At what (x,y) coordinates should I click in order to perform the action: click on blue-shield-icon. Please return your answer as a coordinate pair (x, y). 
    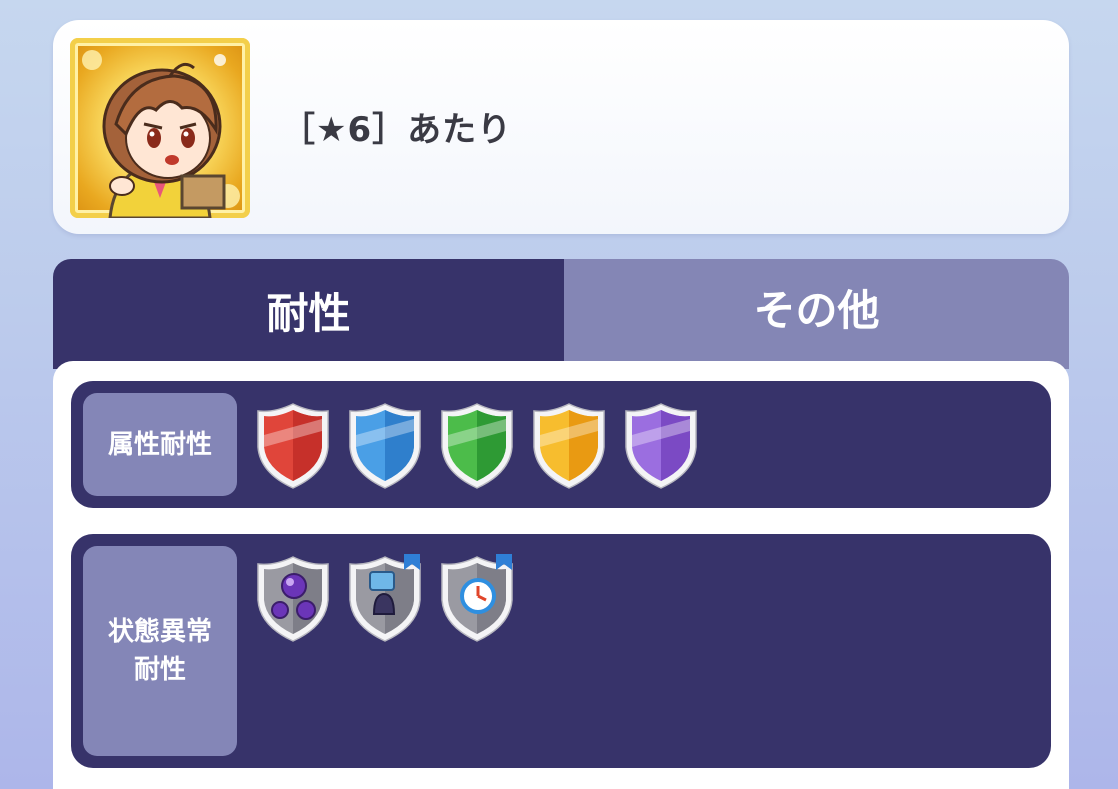
    Looking at the image, I should click on (385, 446).